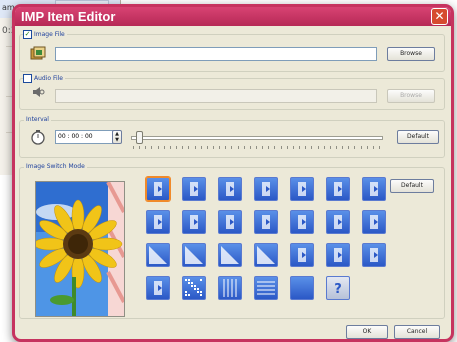 The image size is (457, 342). Describe the element at coordinates (158, 189) in the screenshot. I see `transition-split-left-right-icon` at that location.